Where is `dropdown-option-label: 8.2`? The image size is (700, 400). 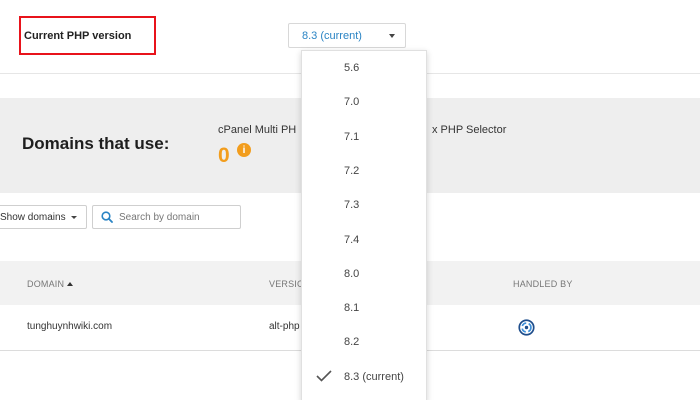
dropdown-option-label: 8.2 is located at coordinates (352, 342).